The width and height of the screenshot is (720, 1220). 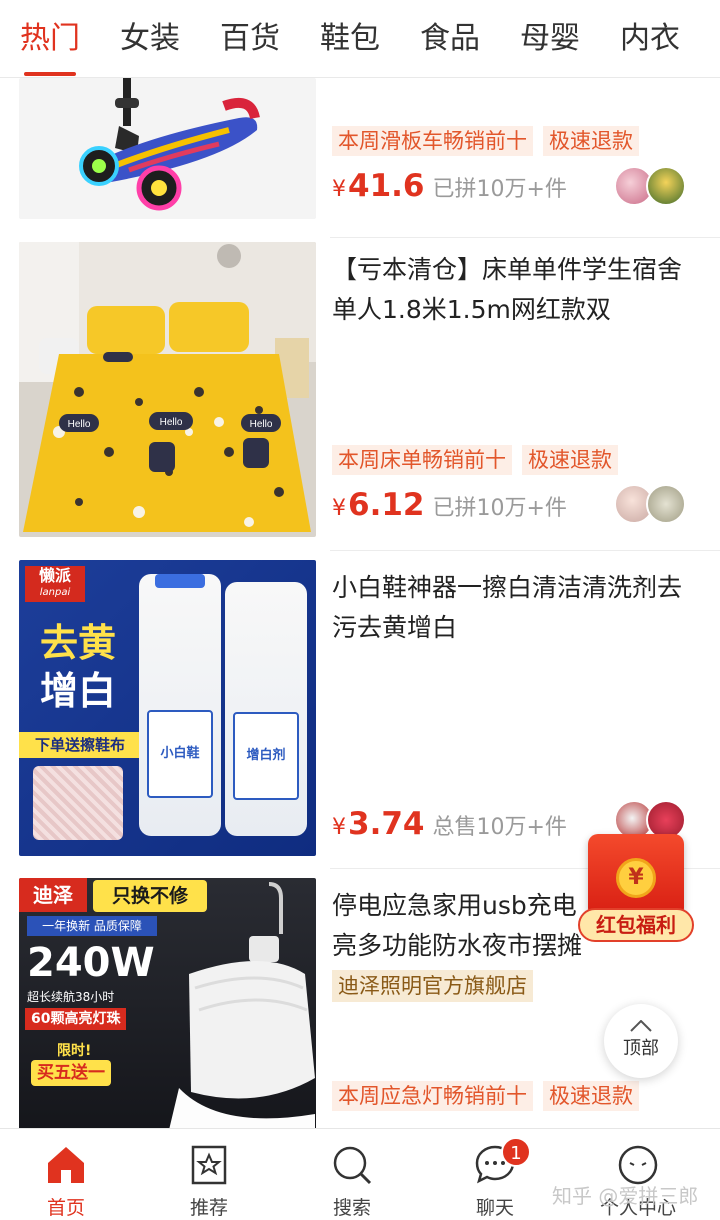 I want to click on price-row: ¥ 41.6 已拼10万+件, so click(x=449, y=186).